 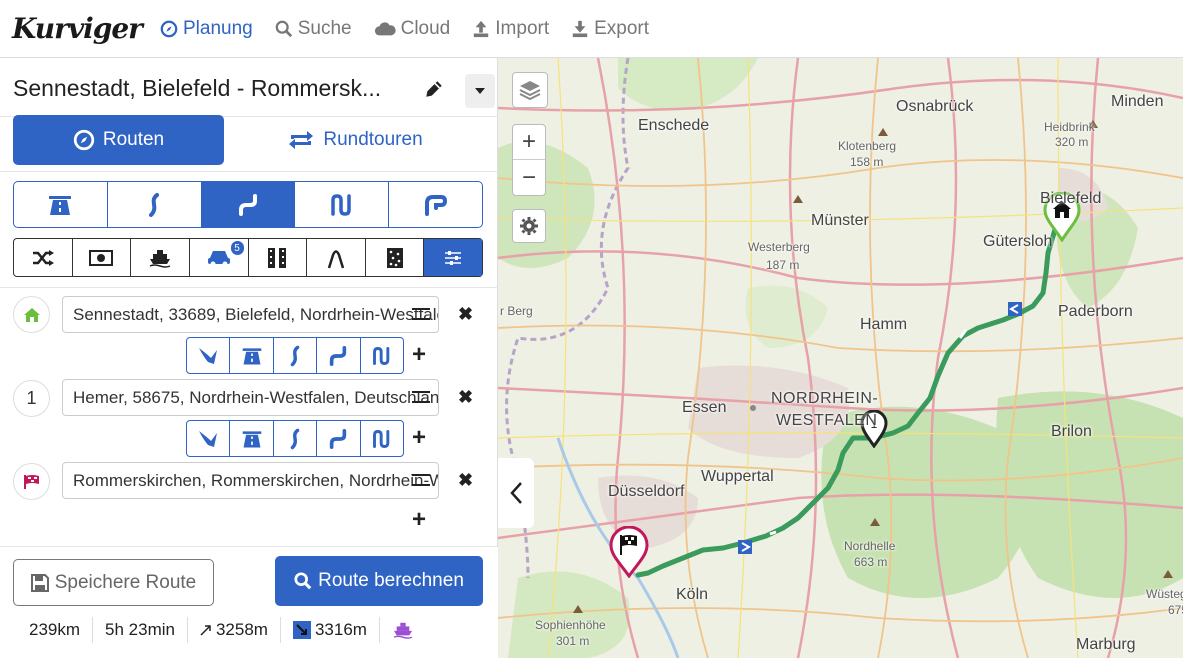 What do you see at coordinates (871, 562) in the screenshot?
I see `map-label-nordhelle-height: 663 m` at bounding box center [871, 562].